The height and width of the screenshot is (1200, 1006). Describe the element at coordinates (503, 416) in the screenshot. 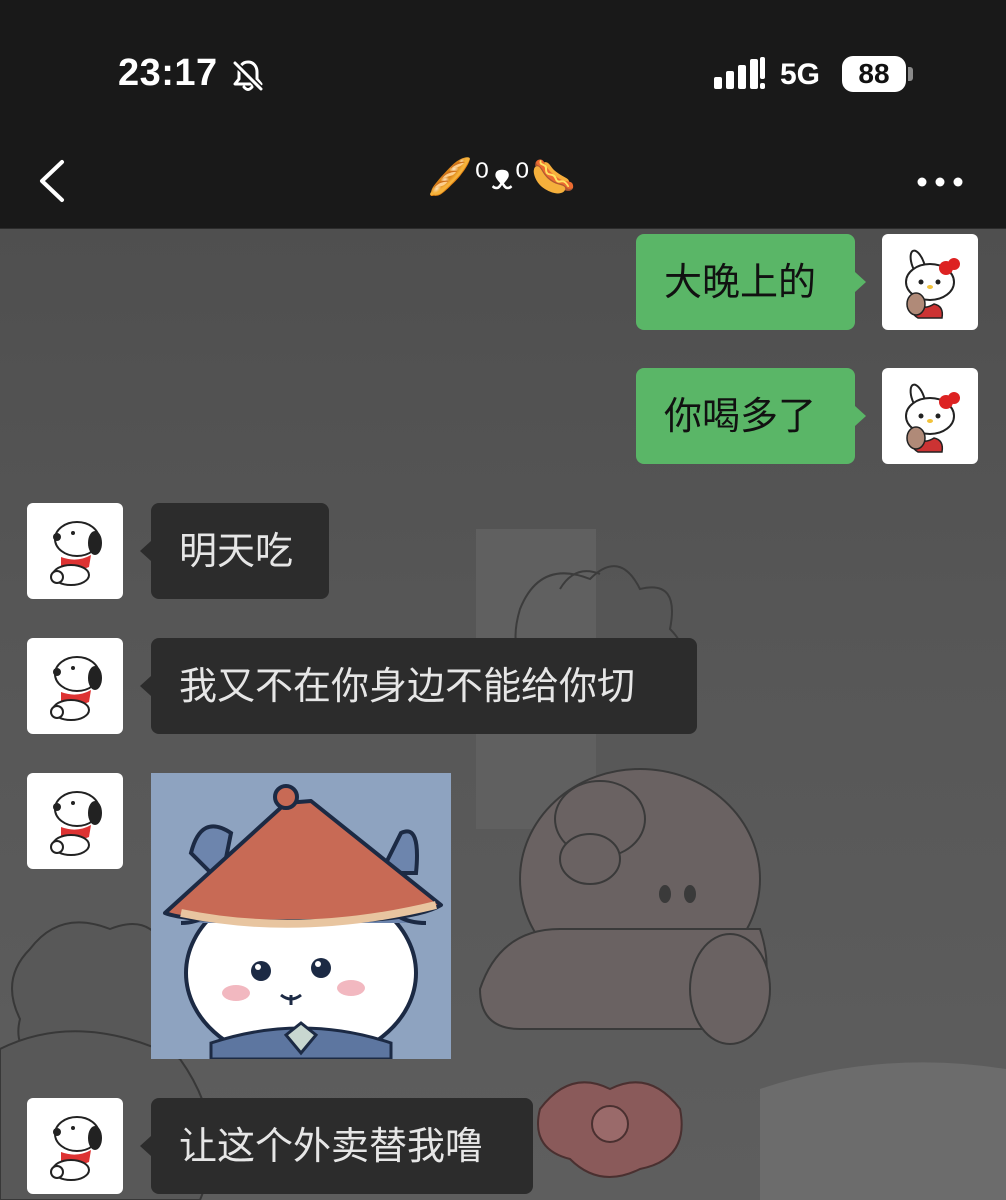

I see `message-row: 你喝多了` at that location.